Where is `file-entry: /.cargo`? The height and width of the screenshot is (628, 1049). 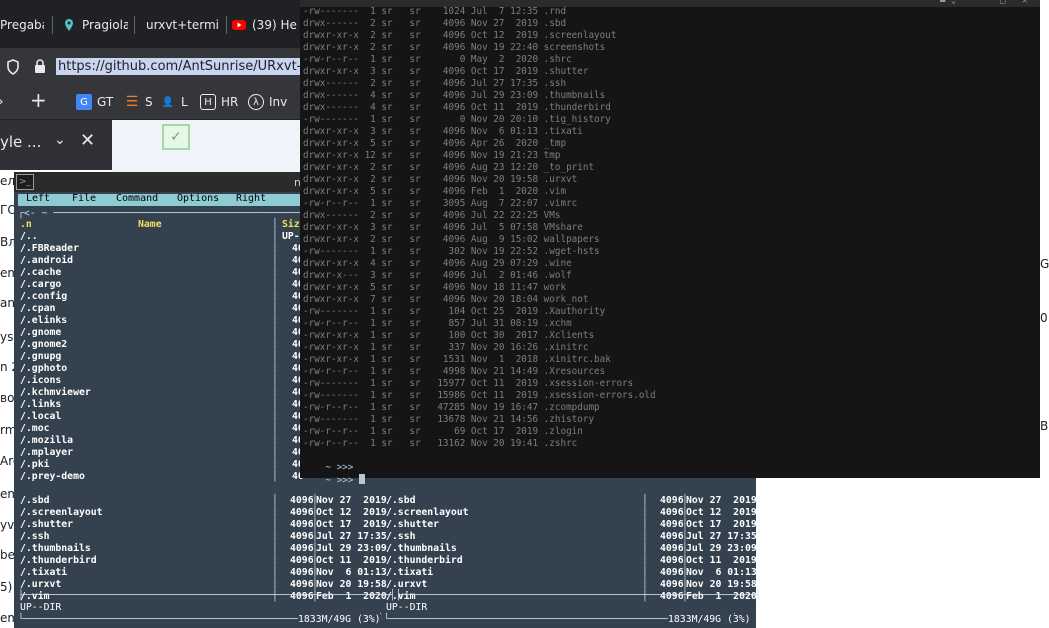 file-entry: /.cargo is located at coordinates (40, 285).